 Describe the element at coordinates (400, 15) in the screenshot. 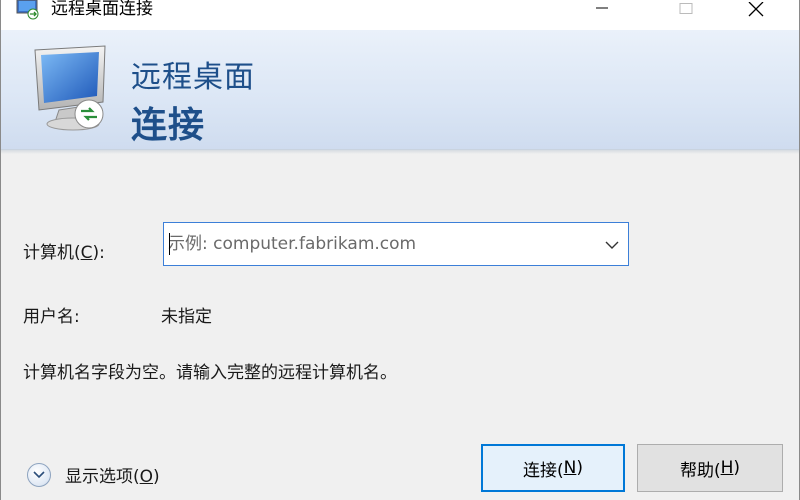

I see `title-bar: 远程桌面连接` at that location.